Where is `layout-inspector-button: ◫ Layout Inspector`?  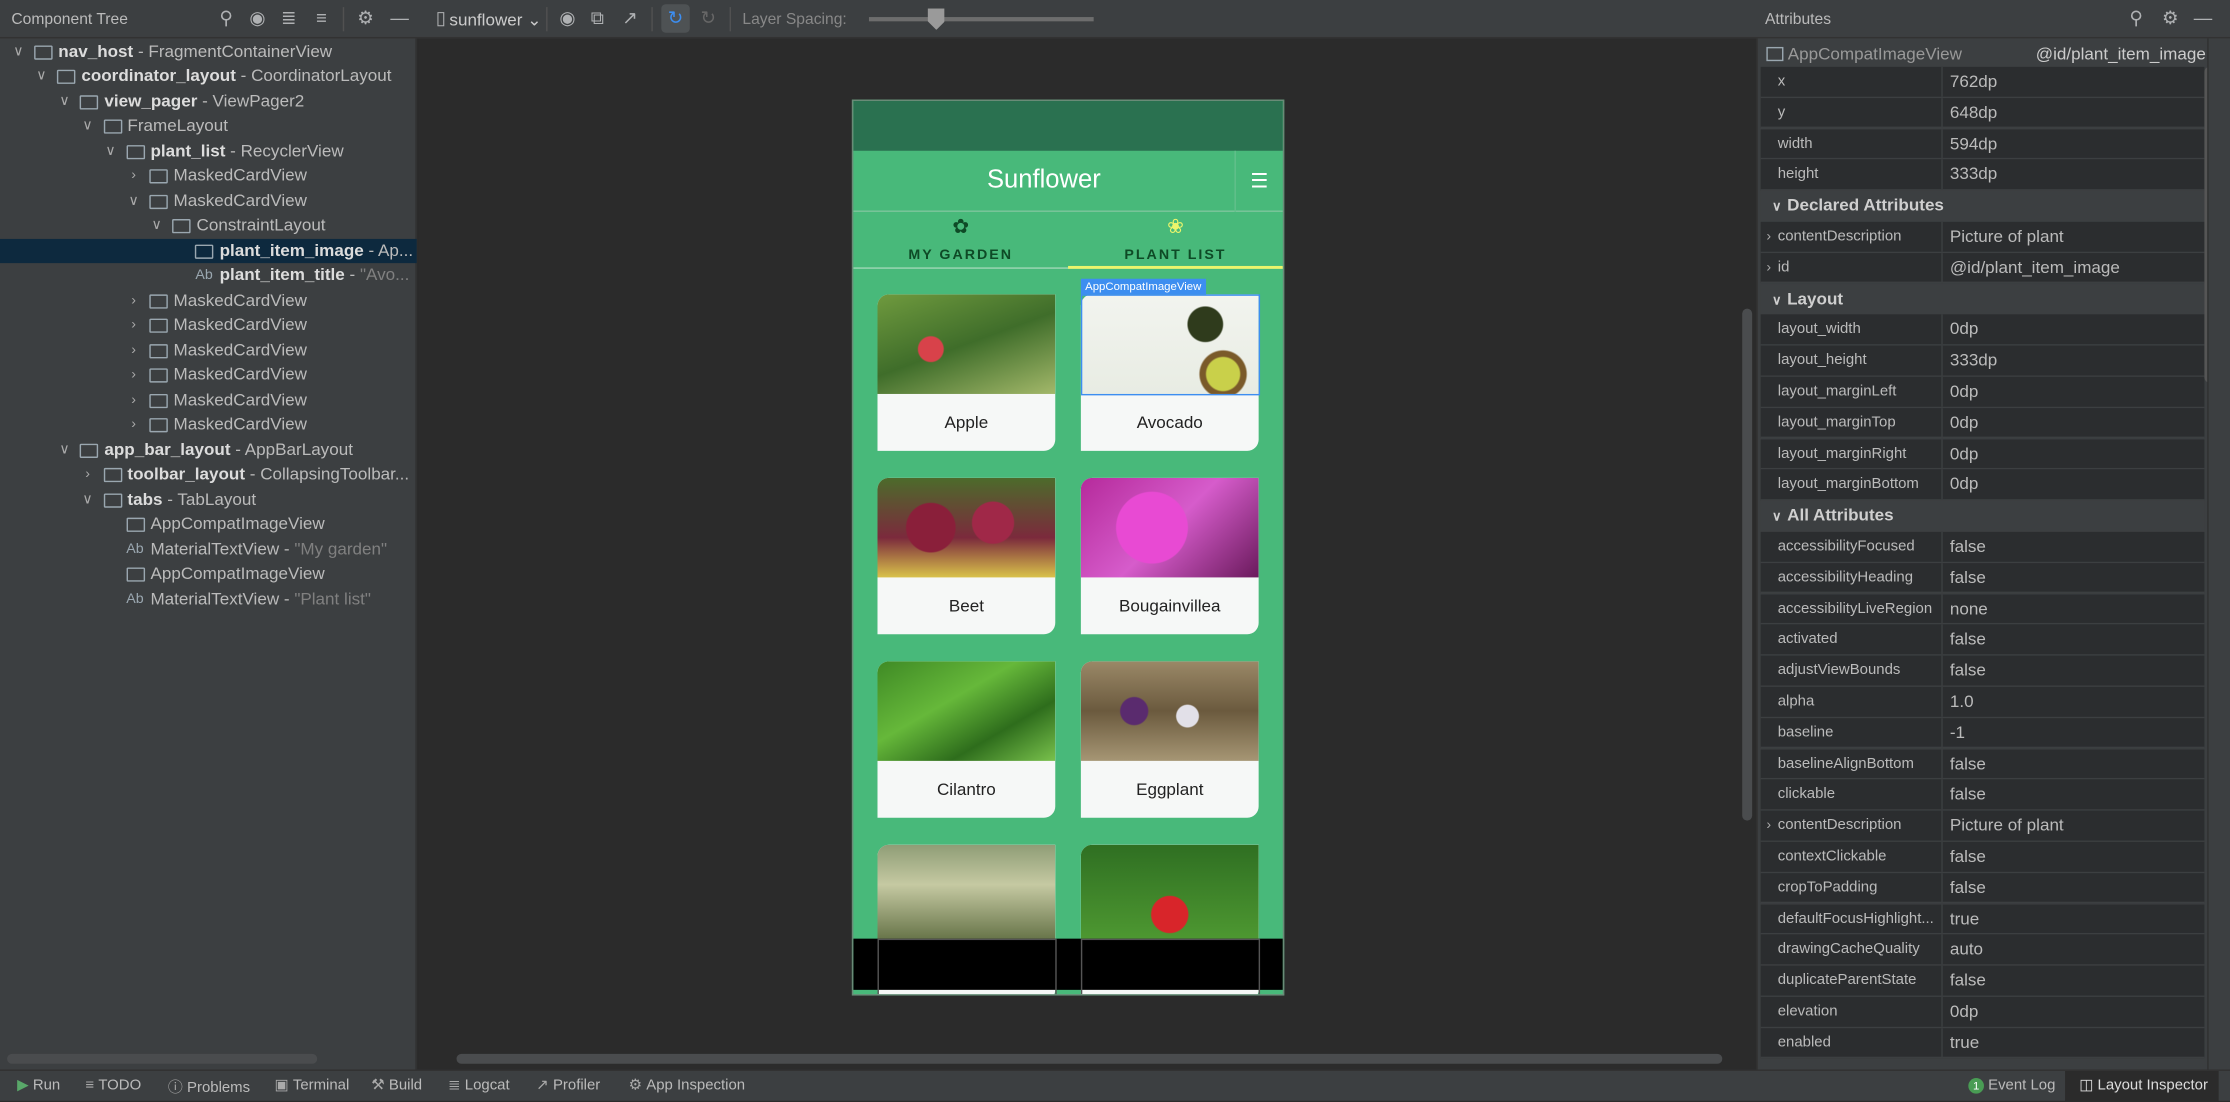
layout-inspector-button: ◫ Layout Inspector is located at coordinates (2142, 1086).